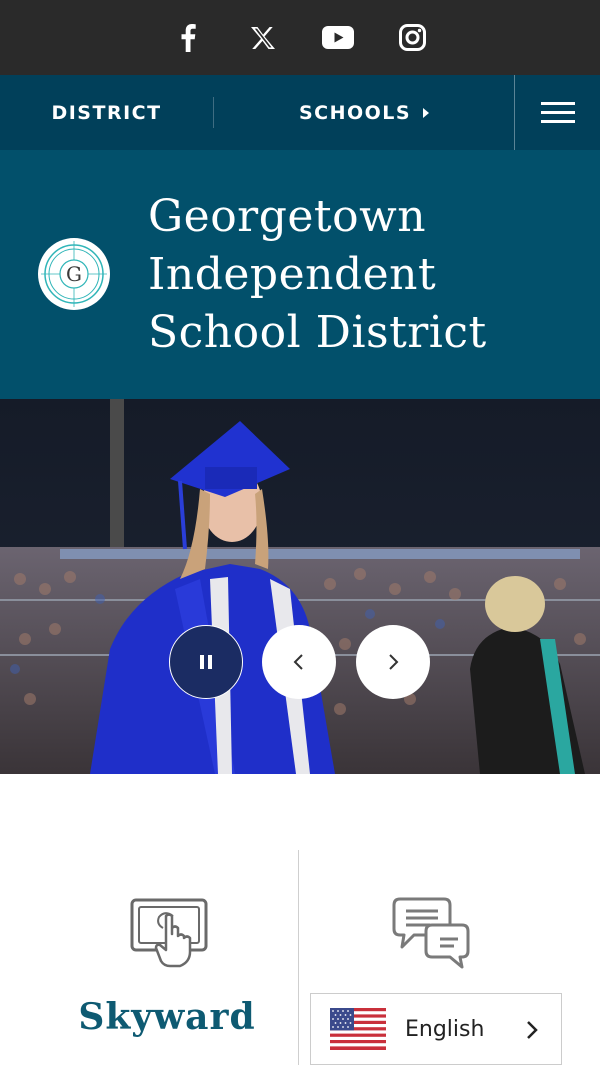  Describe the element at coordinates (557, 103) in the screenshot. I see `hamburger-icon` at that location.